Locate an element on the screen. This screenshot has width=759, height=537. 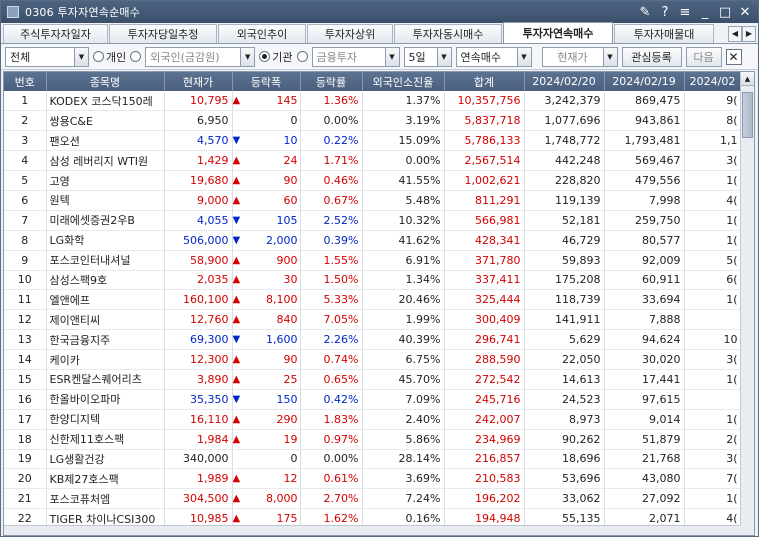
tab-investor-top: 투자자상위 is located at coordinates (350, 33).